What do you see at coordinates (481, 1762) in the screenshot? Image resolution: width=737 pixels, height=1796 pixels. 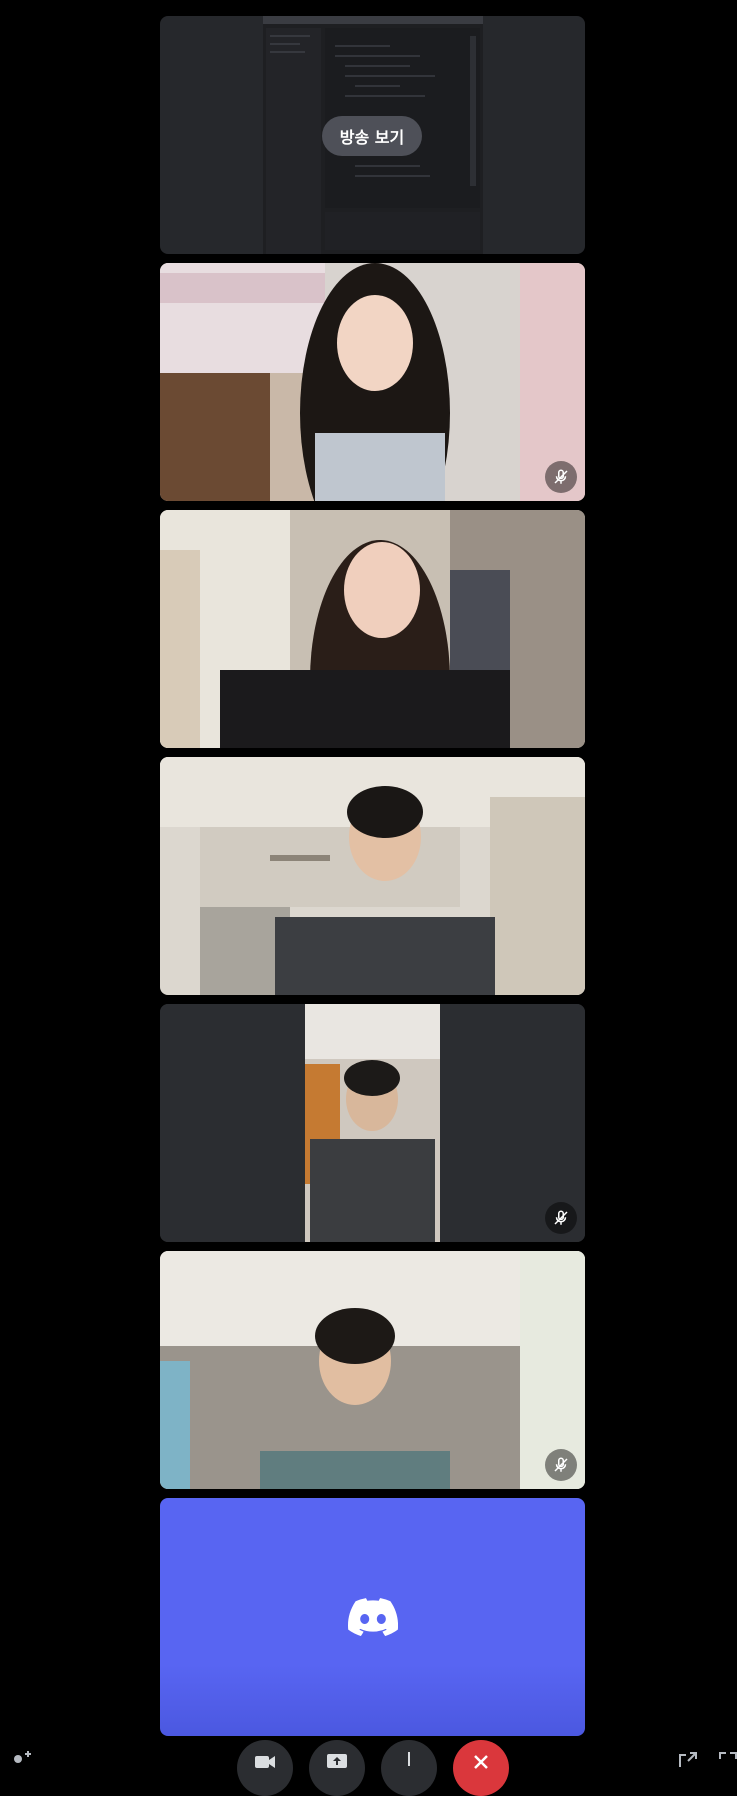 I see `hang-up-icon` at bounding box center [481, 1762].